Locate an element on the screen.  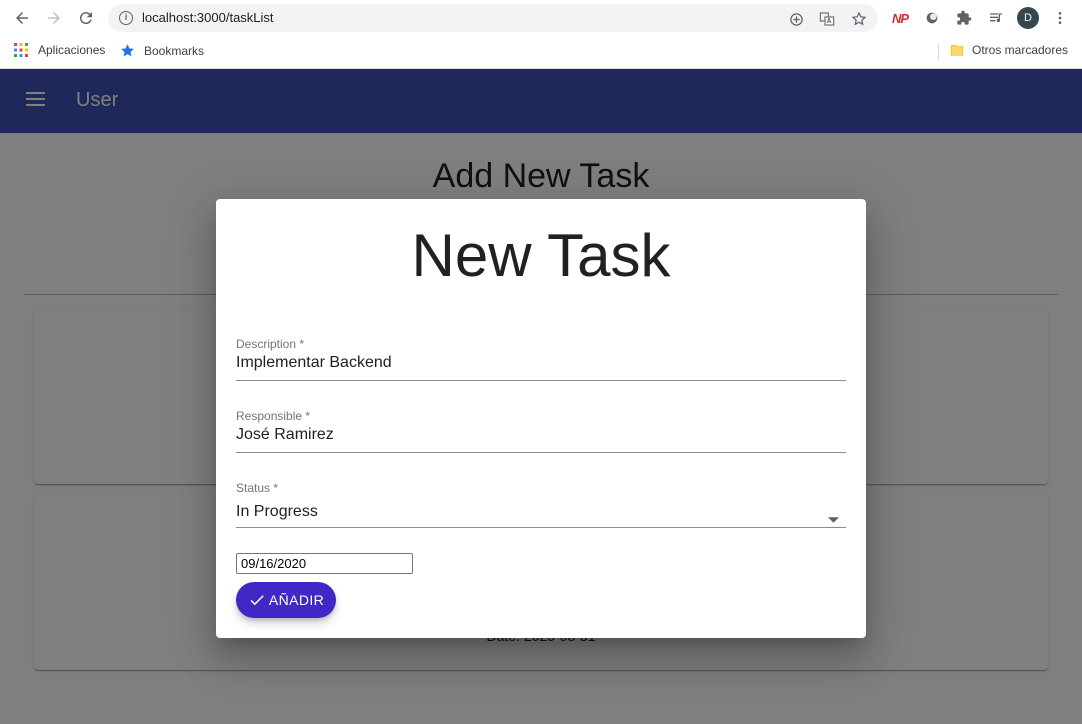
dialog-title: New Task is located at coordinates (541, 255).